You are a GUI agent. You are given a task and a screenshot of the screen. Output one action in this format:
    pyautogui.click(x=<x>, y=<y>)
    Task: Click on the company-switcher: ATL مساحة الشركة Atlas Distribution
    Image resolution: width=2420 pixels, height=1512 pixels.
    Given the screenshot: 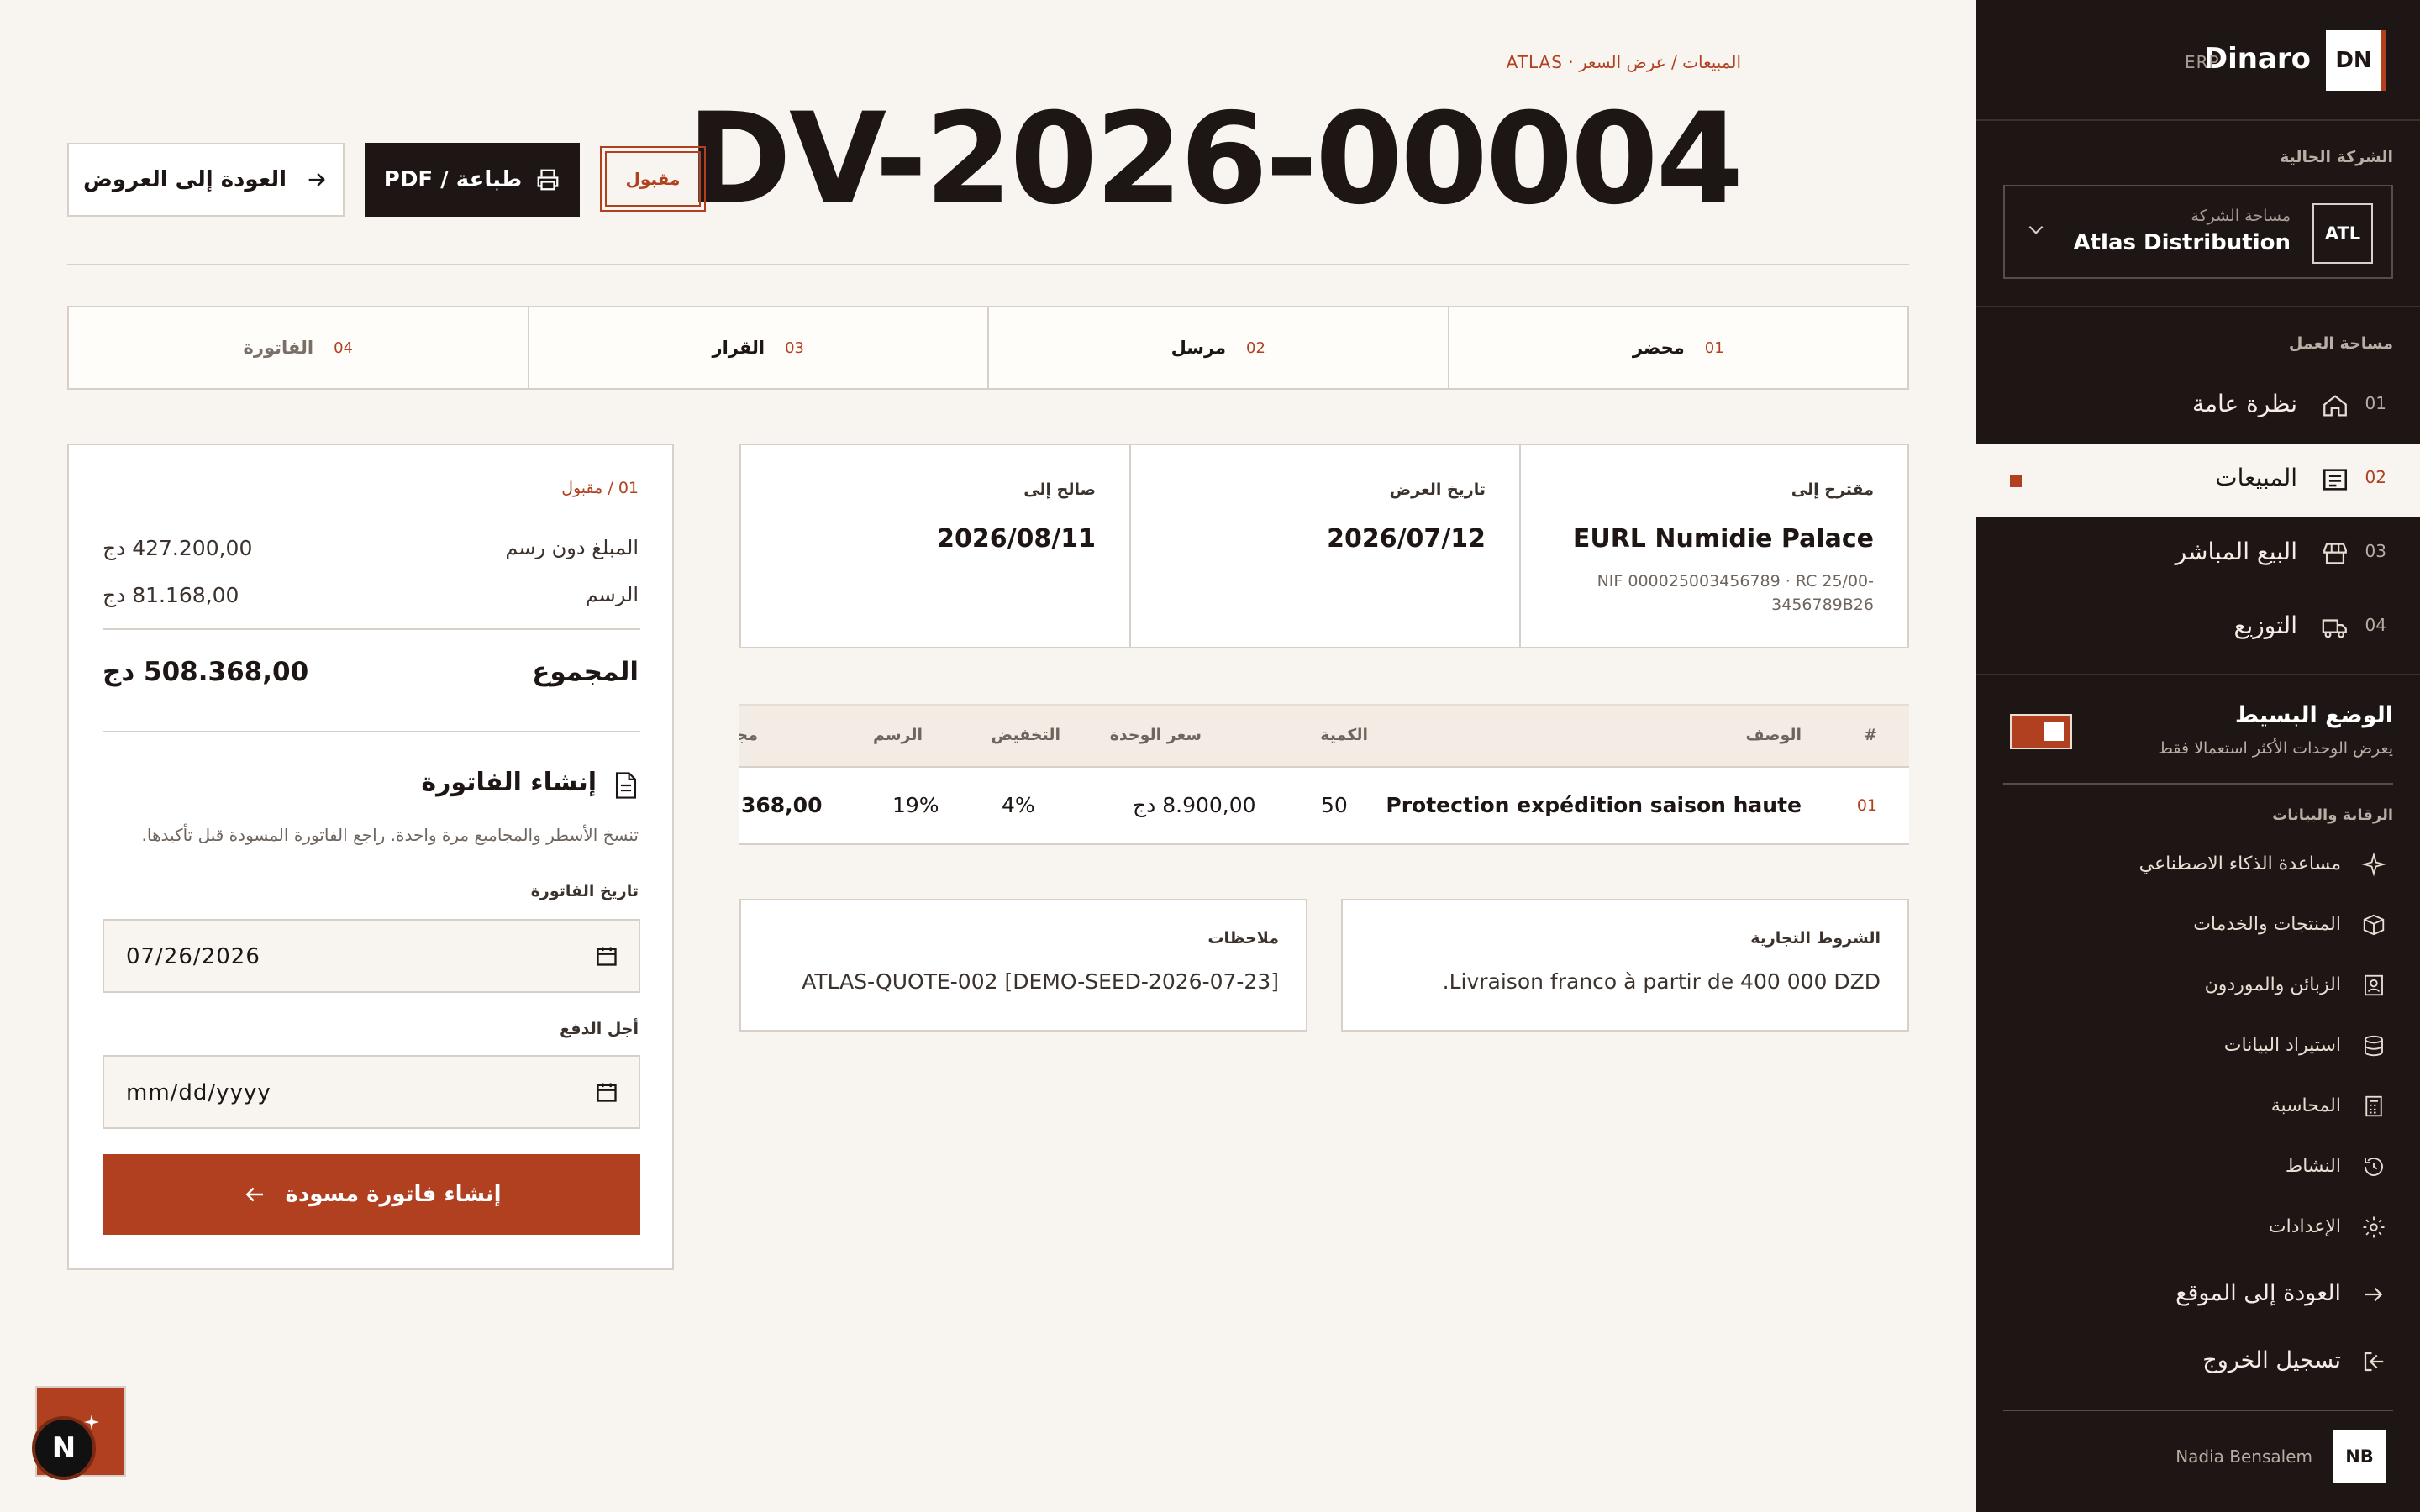 What is the action you would take?
    pyautogui.click(x=2198, y=232)
    